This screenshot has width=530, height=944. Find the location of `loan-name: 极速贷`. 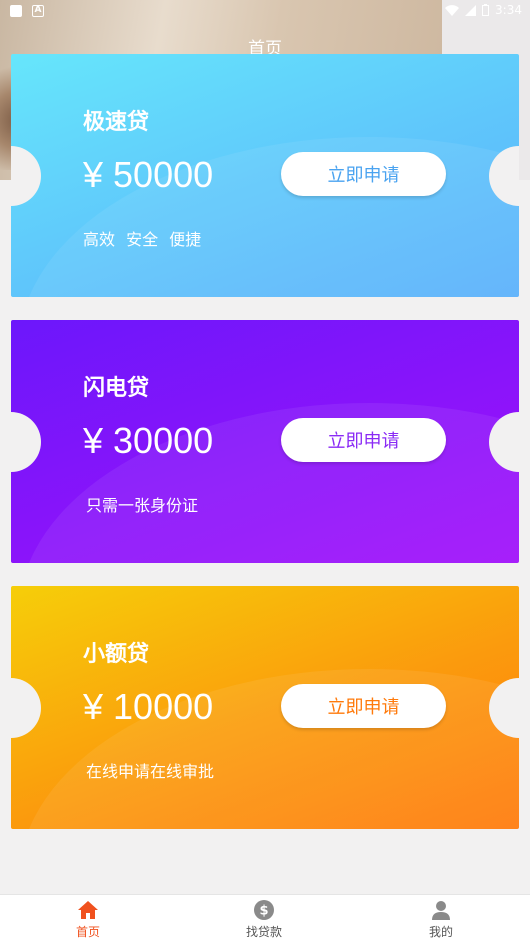

loan-name: 极速贷 is located at coordinates (116, 122).